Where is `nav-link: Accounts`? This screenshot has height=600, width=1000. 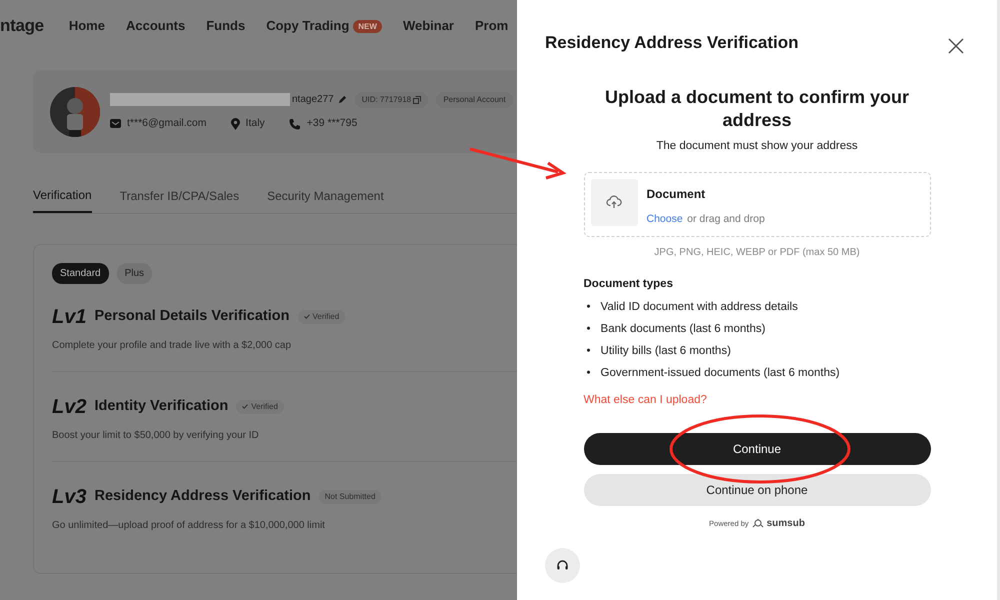 nav-link: Accounts is located at coordinates (156, 26).